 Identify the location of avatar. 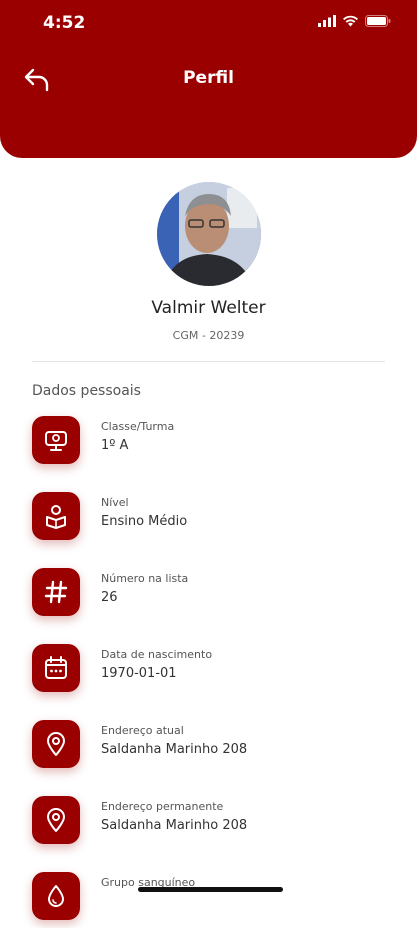
(209, 234).